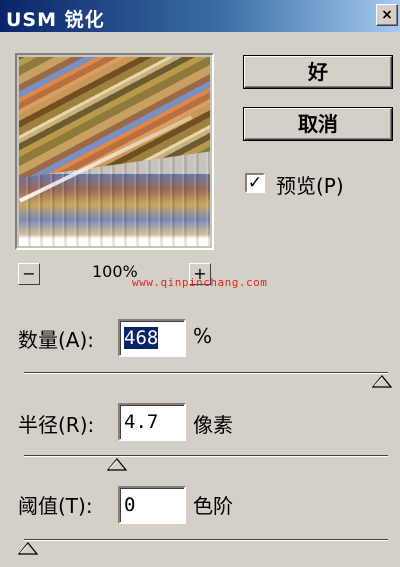 The width and height of the screenshot is (400, 567). Describe the element at coordinates (200, 282) in the screenshot. I see `watermark: www.qinpinchang.com` at that location.